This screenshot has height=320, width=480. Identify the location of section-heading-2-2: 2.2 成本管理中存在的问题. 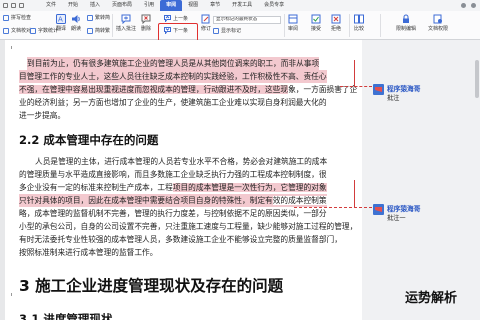
(89, 140).